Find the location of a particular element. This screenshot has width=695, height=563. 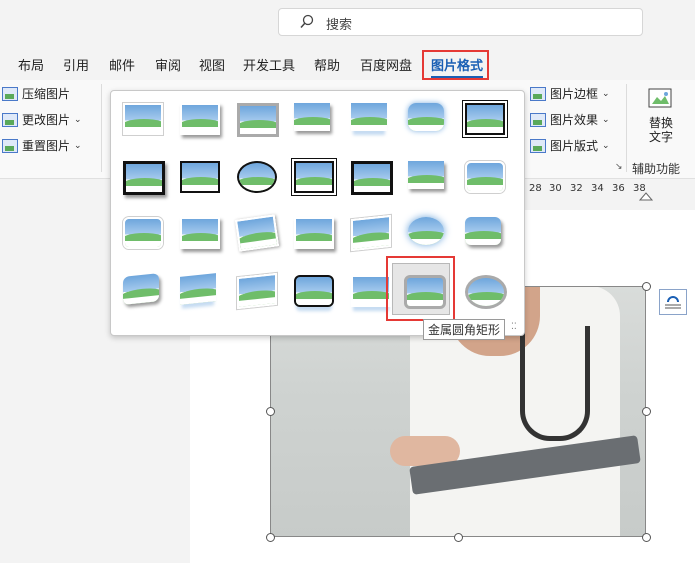

tab-mailings: 邮件 is located at coordinates (122, 64).